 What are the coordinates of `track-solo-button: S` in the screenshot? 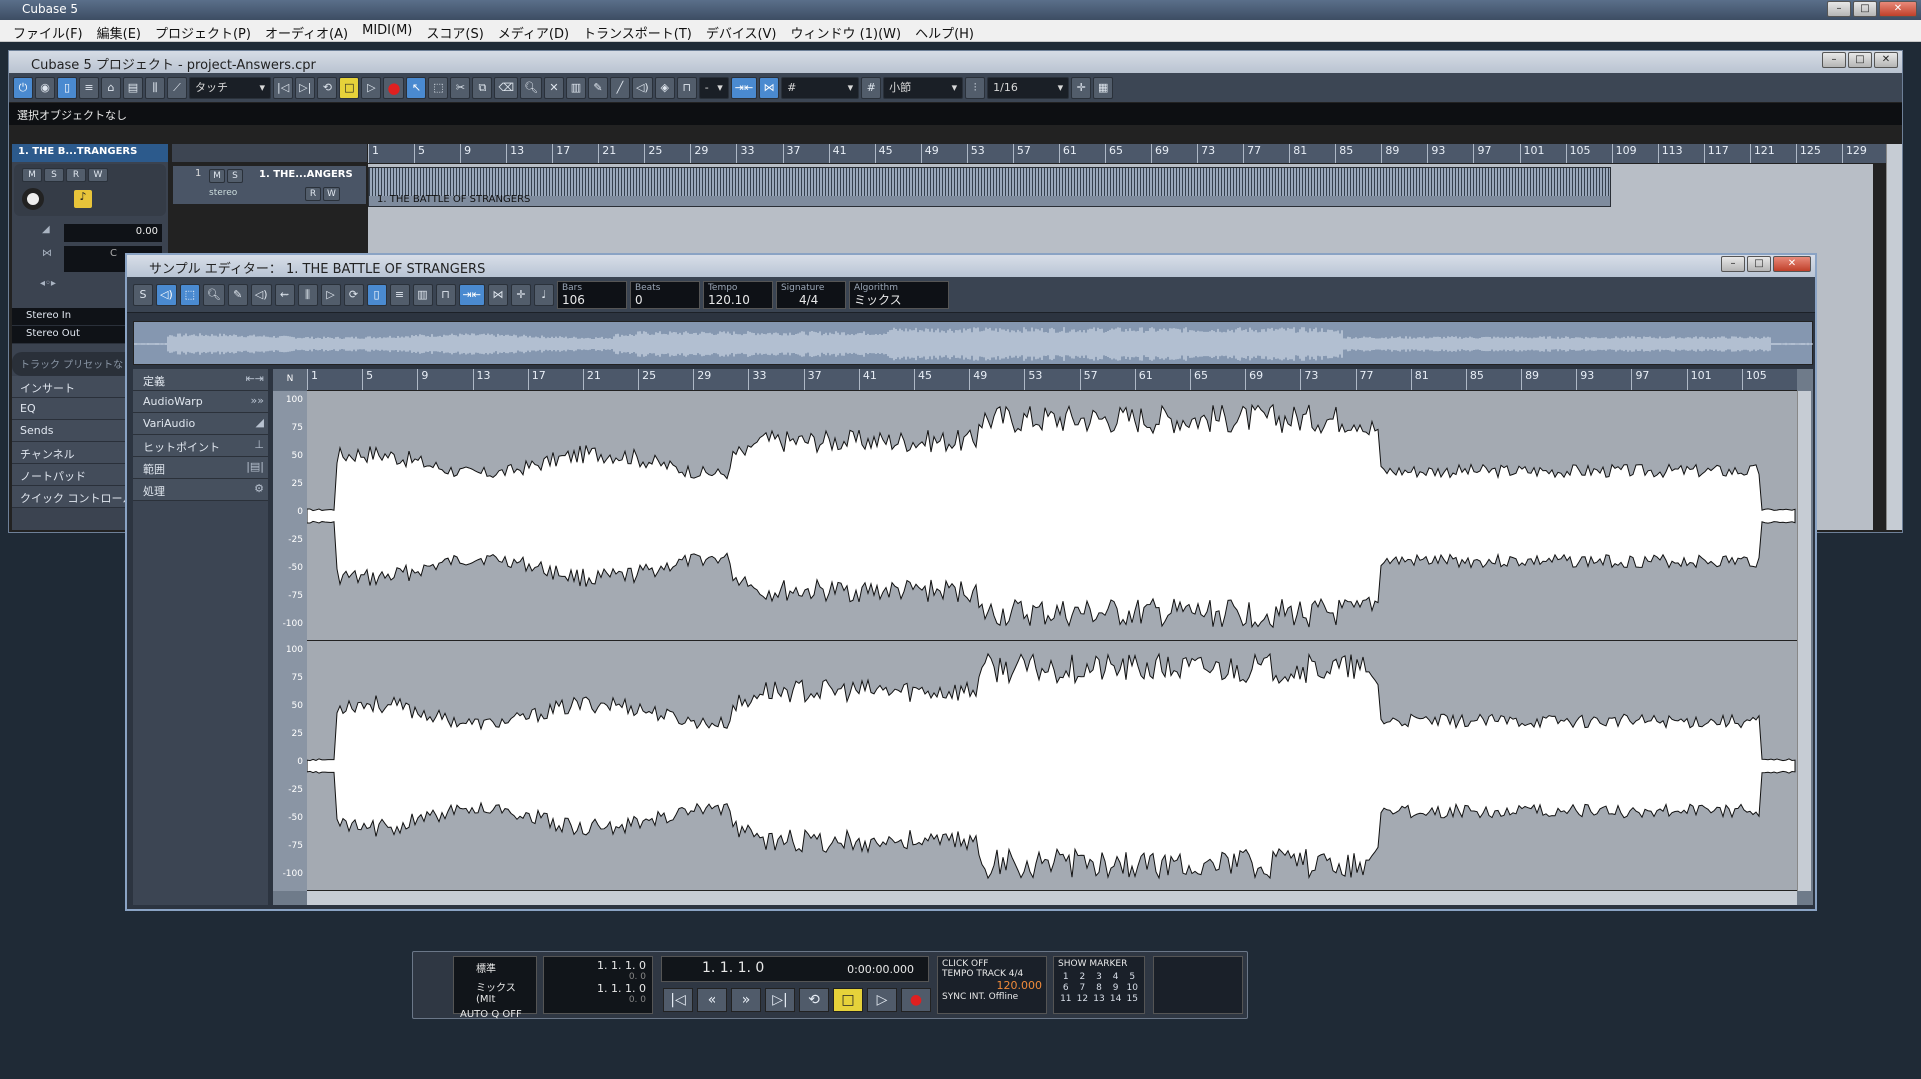 It's located at (235, 176).